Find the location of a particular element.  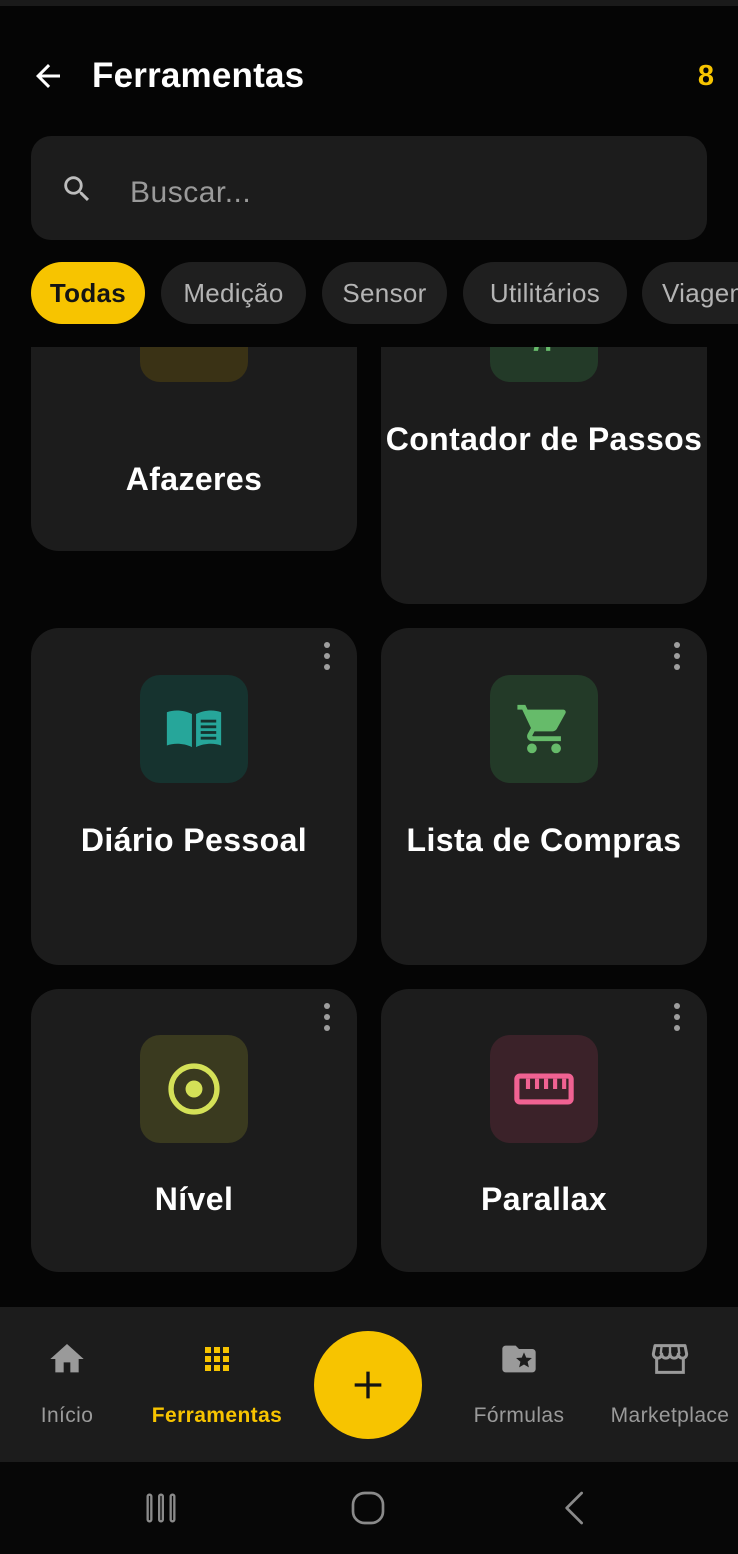

tool-label: Diário Pessoal is located at coordinates (194, 840).